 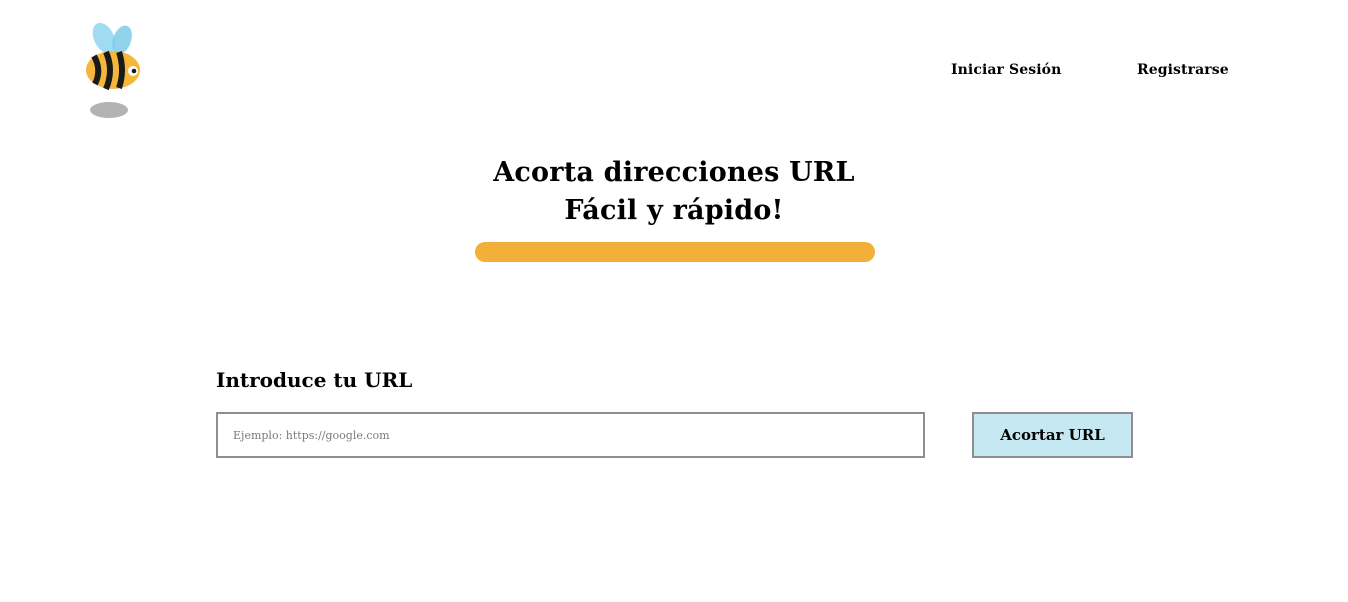 I want to click on hero-title-line-1: Acorta direcciones URL, so click(x=674, y=172).